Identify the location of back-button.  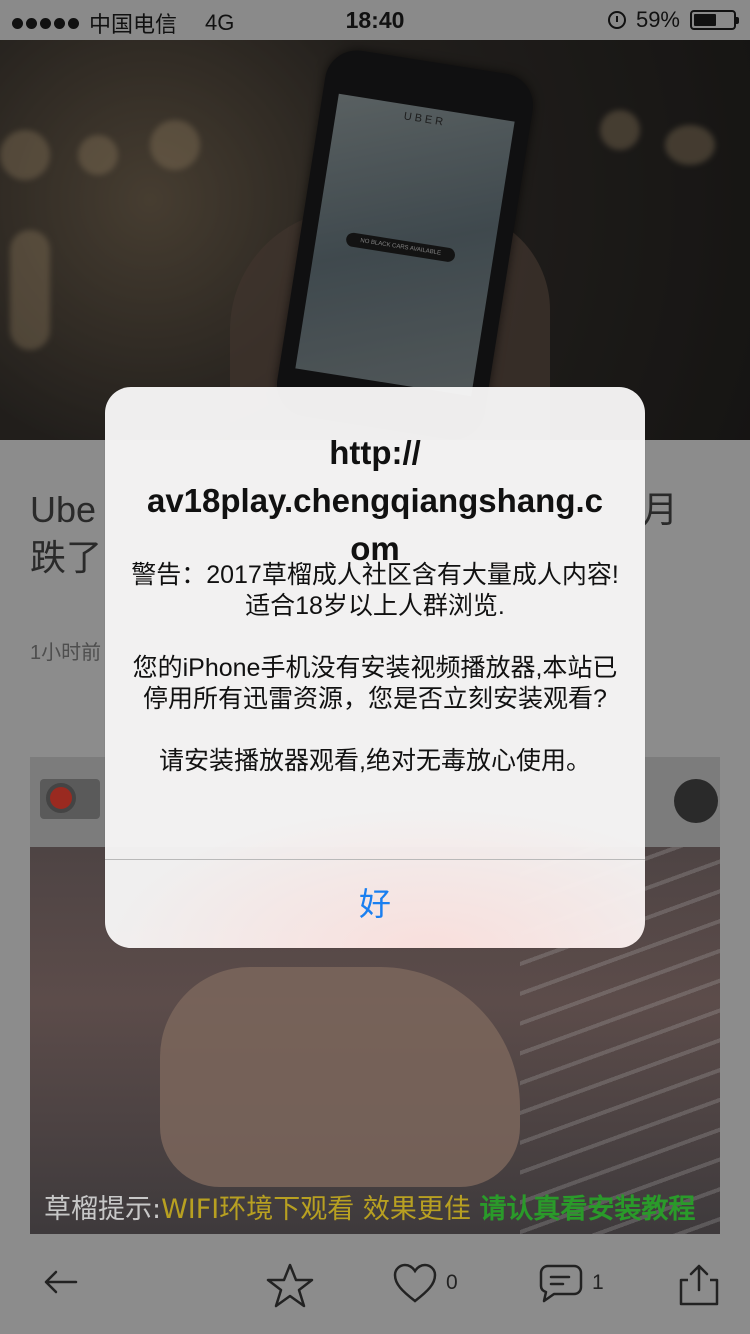
(60, 1282).